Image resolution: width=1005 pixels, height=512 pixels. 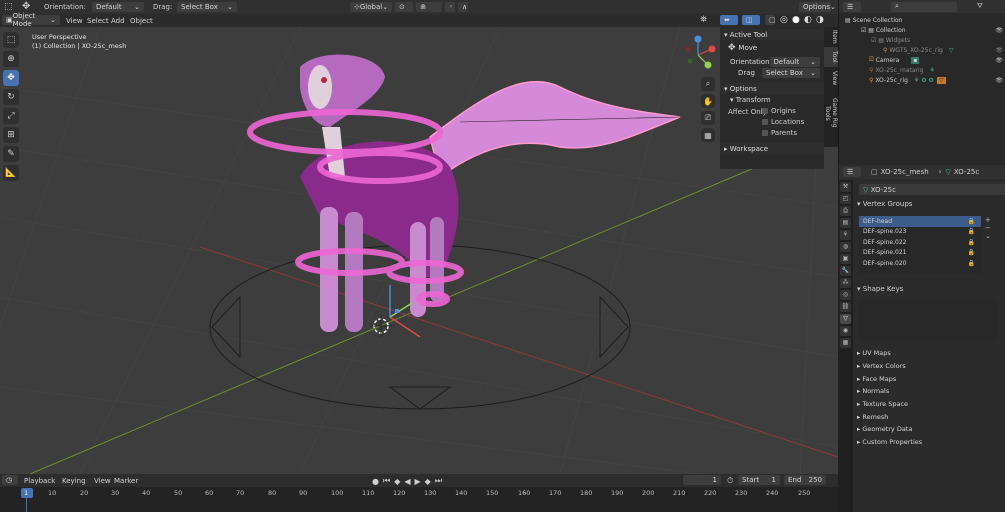 What do you see at coordinates (920, 221) in the screenshot?
I see `list-item: DEF-head 🔒` at bounding box center [920, 221].